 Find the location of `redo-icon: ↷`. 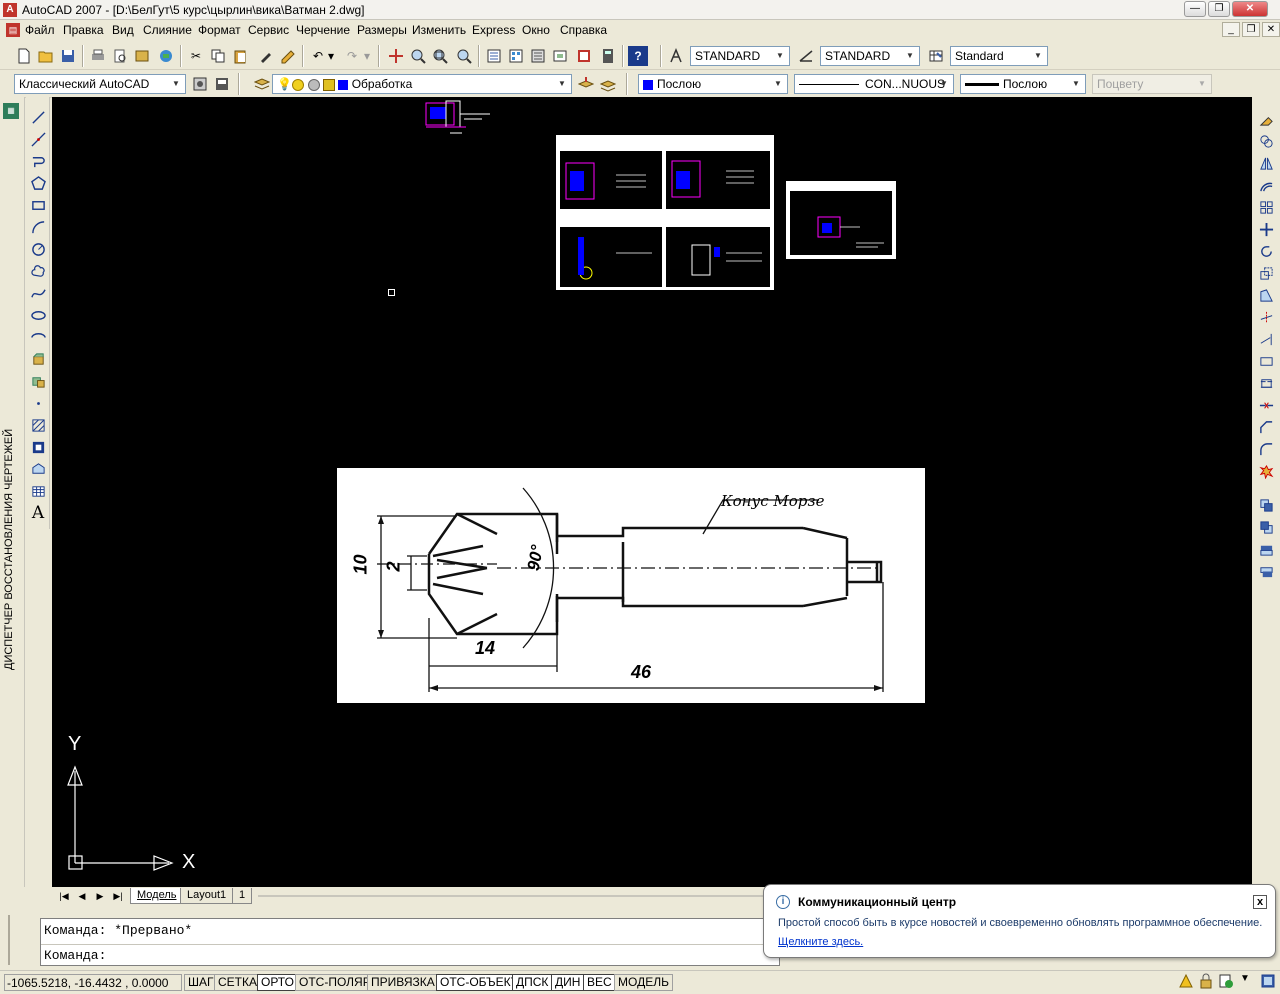

redo-icon: ↷ is located at coordinates (352, 56).